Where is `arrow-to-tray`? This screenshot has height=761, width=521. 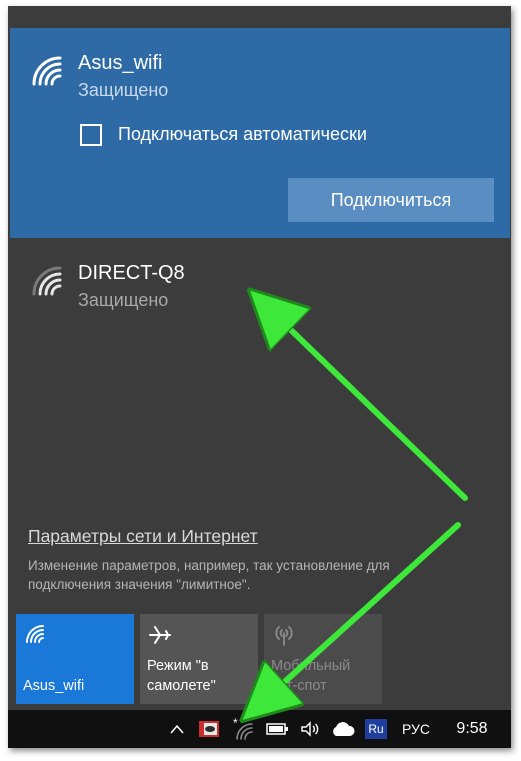 arrow-to-tray is located at coordinates (359, 614).